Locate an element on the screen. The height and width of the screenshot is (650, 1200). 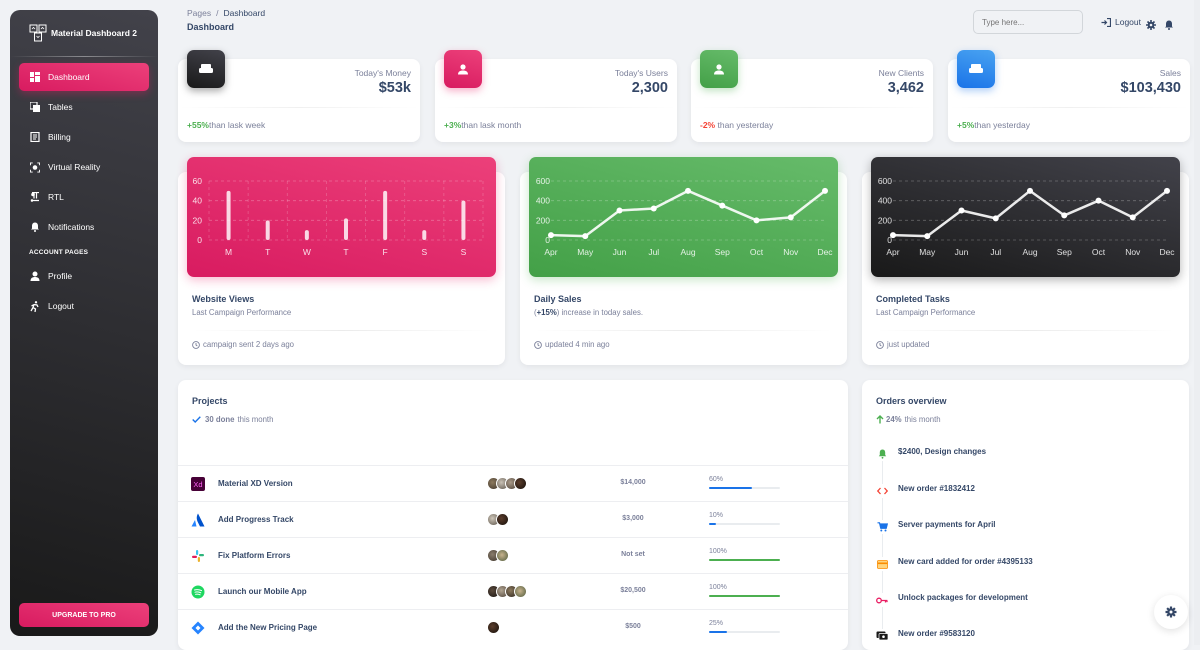
completed-tasks-chart: 0 200 400 600 Apr May Jun Jul Aug Sep Oct Nov Dec is located at coordinates (1025, 217).